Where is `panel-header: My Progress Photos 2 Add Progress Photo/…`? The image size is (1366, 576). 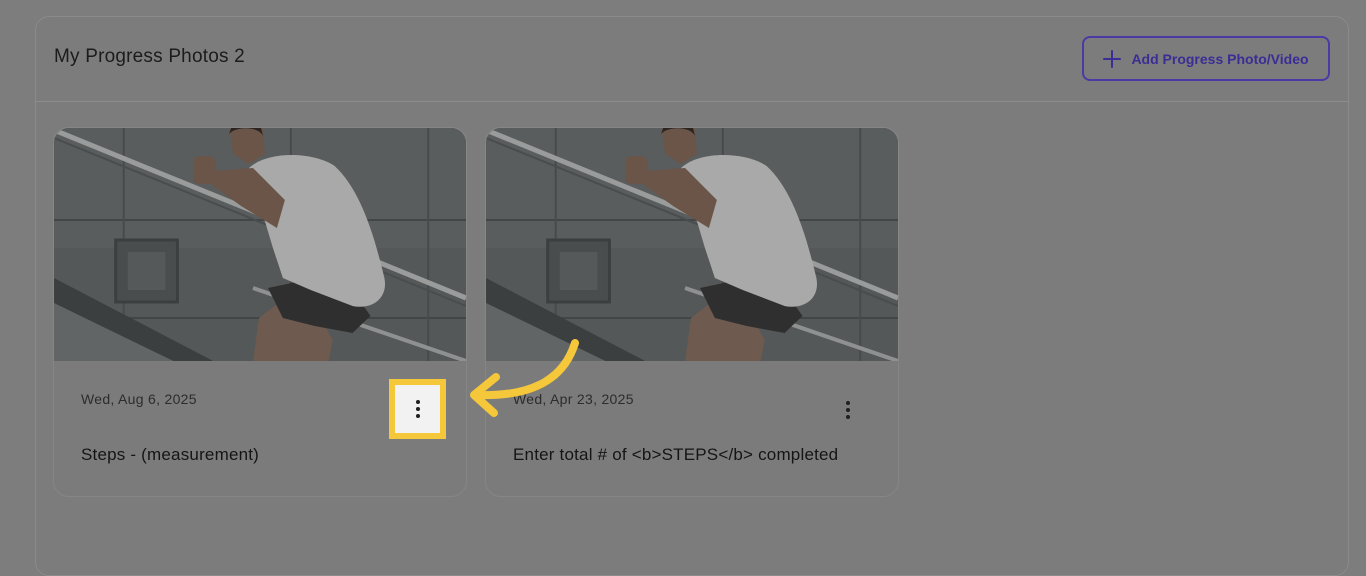
panel-header: My Progress Photos 2 Add Progress Photo/… is located at coordinates (692, 59).